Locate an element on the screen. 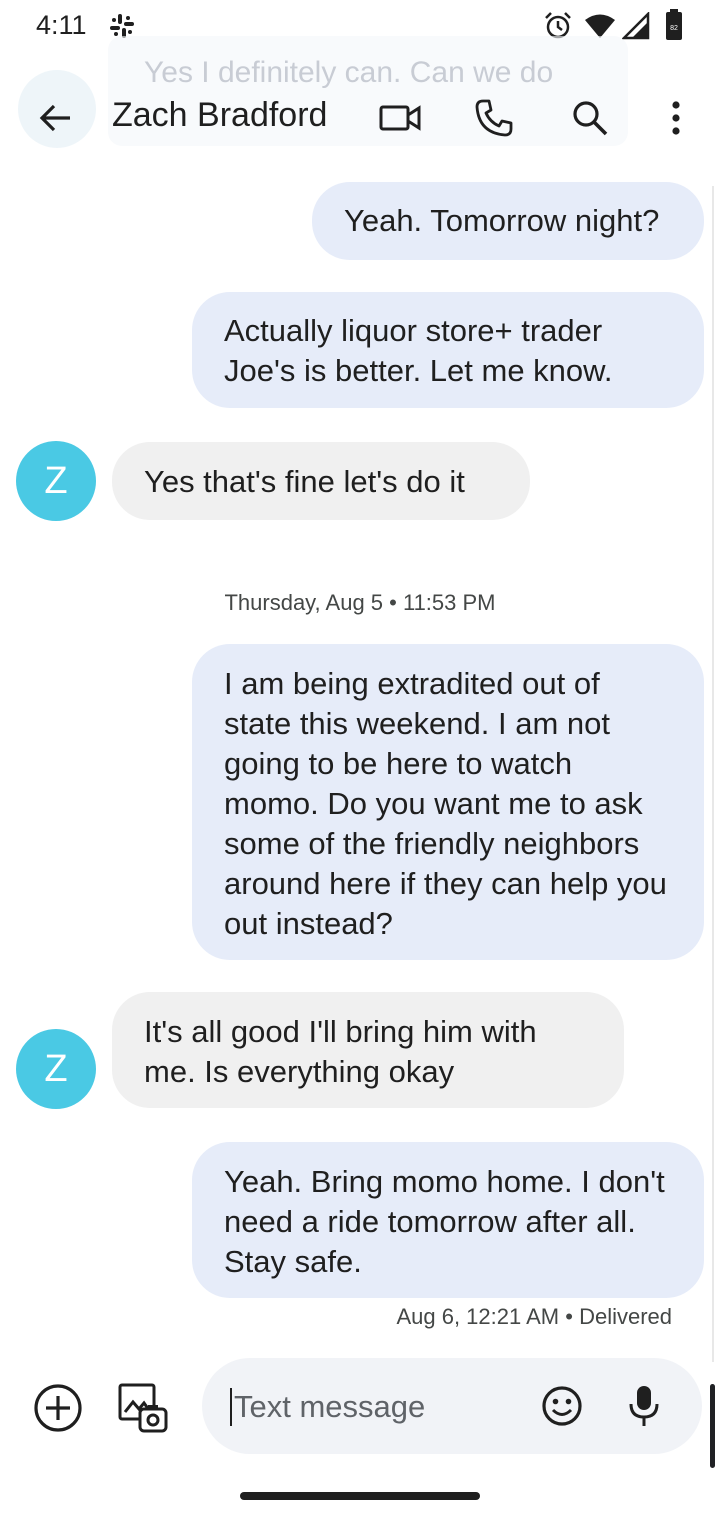 The width and height of the screenshot is (720, 1520). add-circle-icon is located at coordinates (58, 1408).